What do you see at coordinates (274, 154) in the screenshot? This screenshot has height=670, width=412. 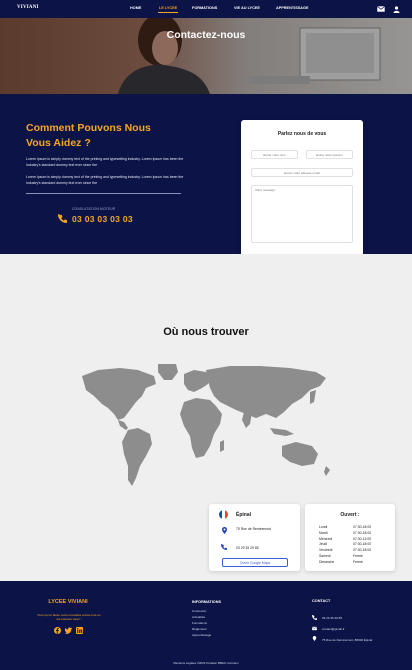 I see `lastname-input` at bounding box center [274, 154].